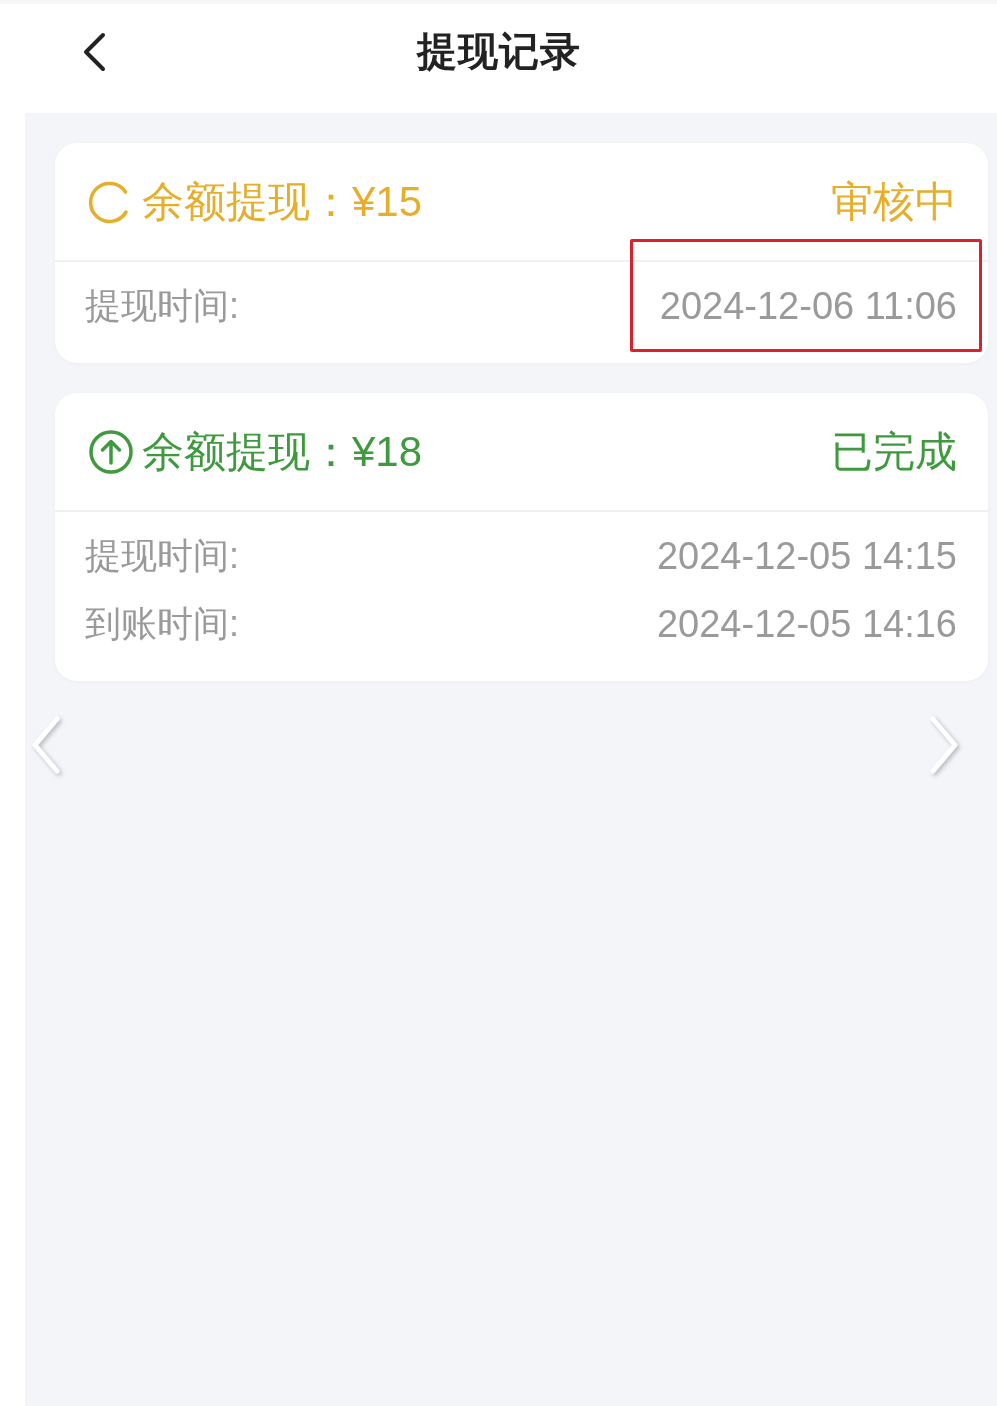 Image resolution: width=997 pixels, height=1406 pixels. Describe the element at coordinates (894, 201) in the screenshot. I see `withdrawal-status: 审核中` at that location.